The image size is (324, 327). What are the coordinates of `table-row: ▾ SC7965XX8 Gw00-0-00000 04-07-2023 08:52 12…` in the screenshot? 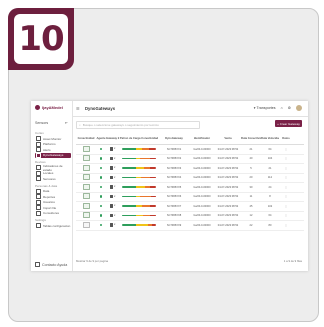 It's located at (190, 216).